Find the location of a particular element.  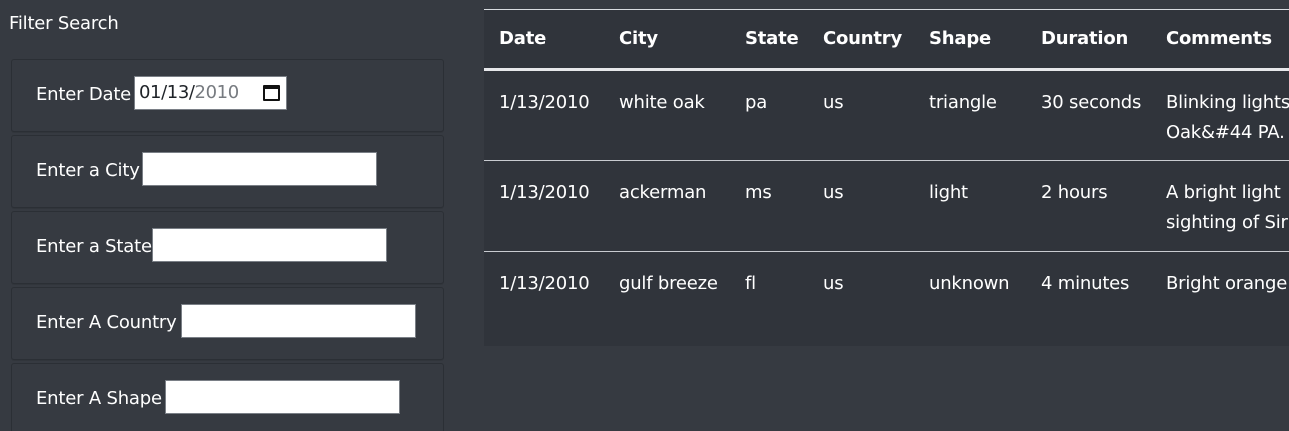

comment-line: Oak&#44 PA. is located at coordinates (1225, 132).